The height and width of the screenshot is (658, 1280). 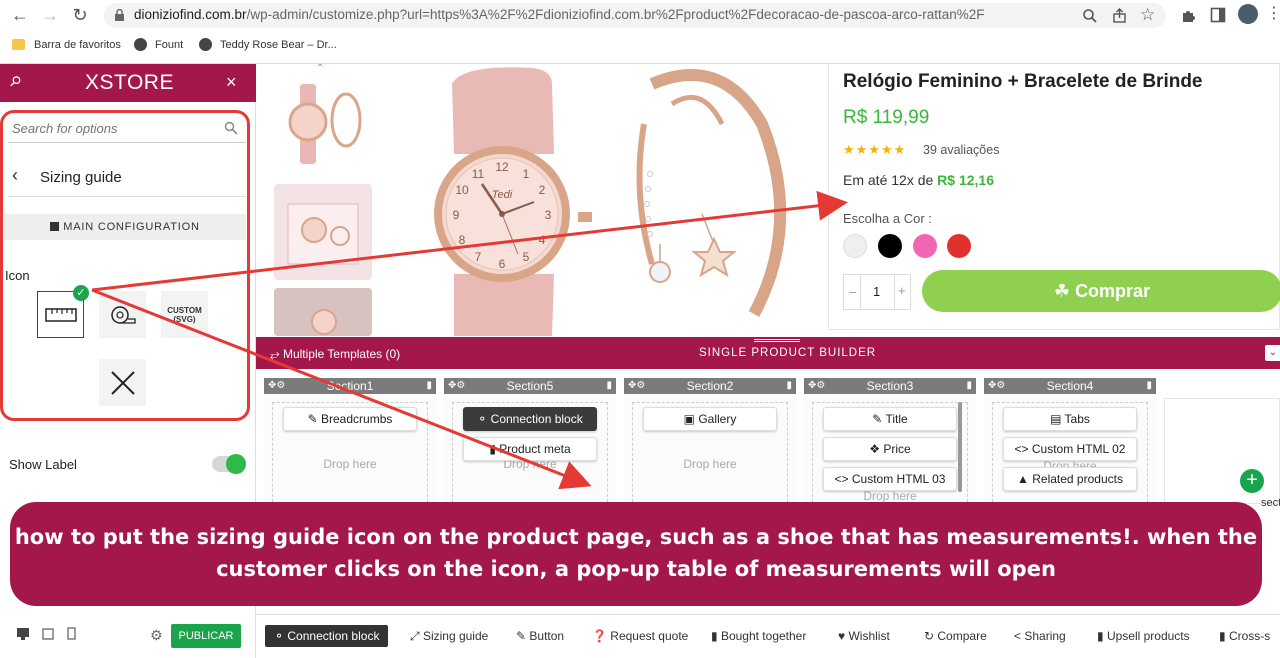 What do you see at coordinates (18, 44) in the screenshot?
I see `folder-icon` at bounding box center [18, 44].